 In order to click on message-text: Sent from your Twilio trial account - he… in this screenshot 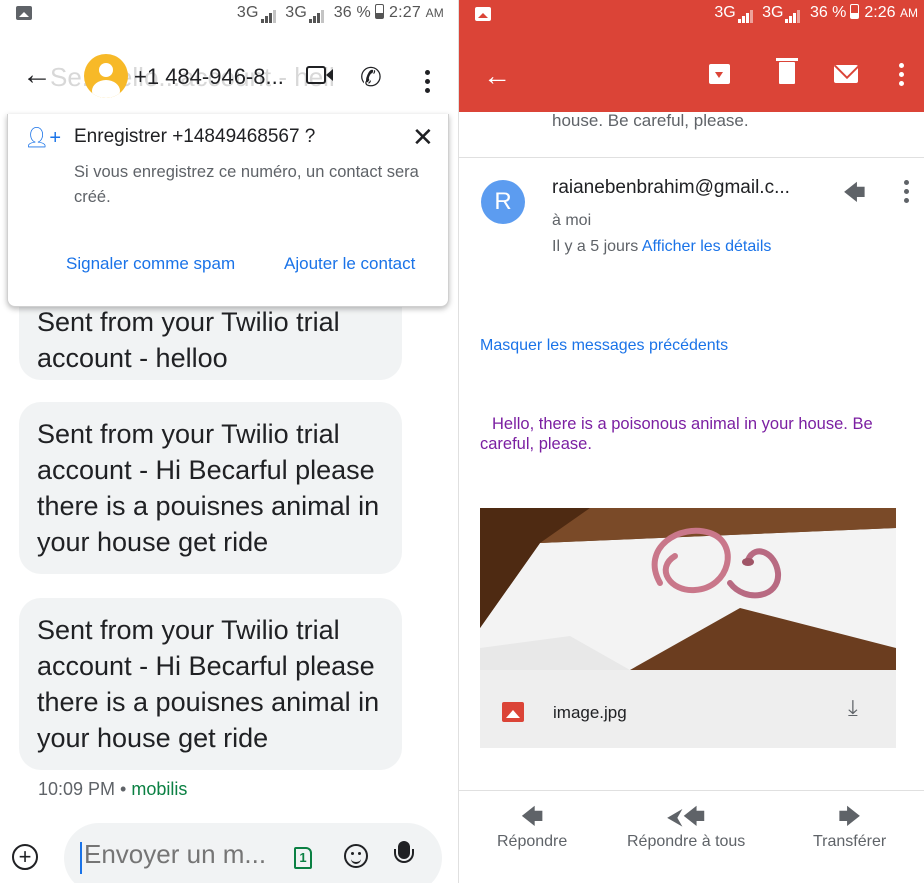, I will do `click(188, 340)`.